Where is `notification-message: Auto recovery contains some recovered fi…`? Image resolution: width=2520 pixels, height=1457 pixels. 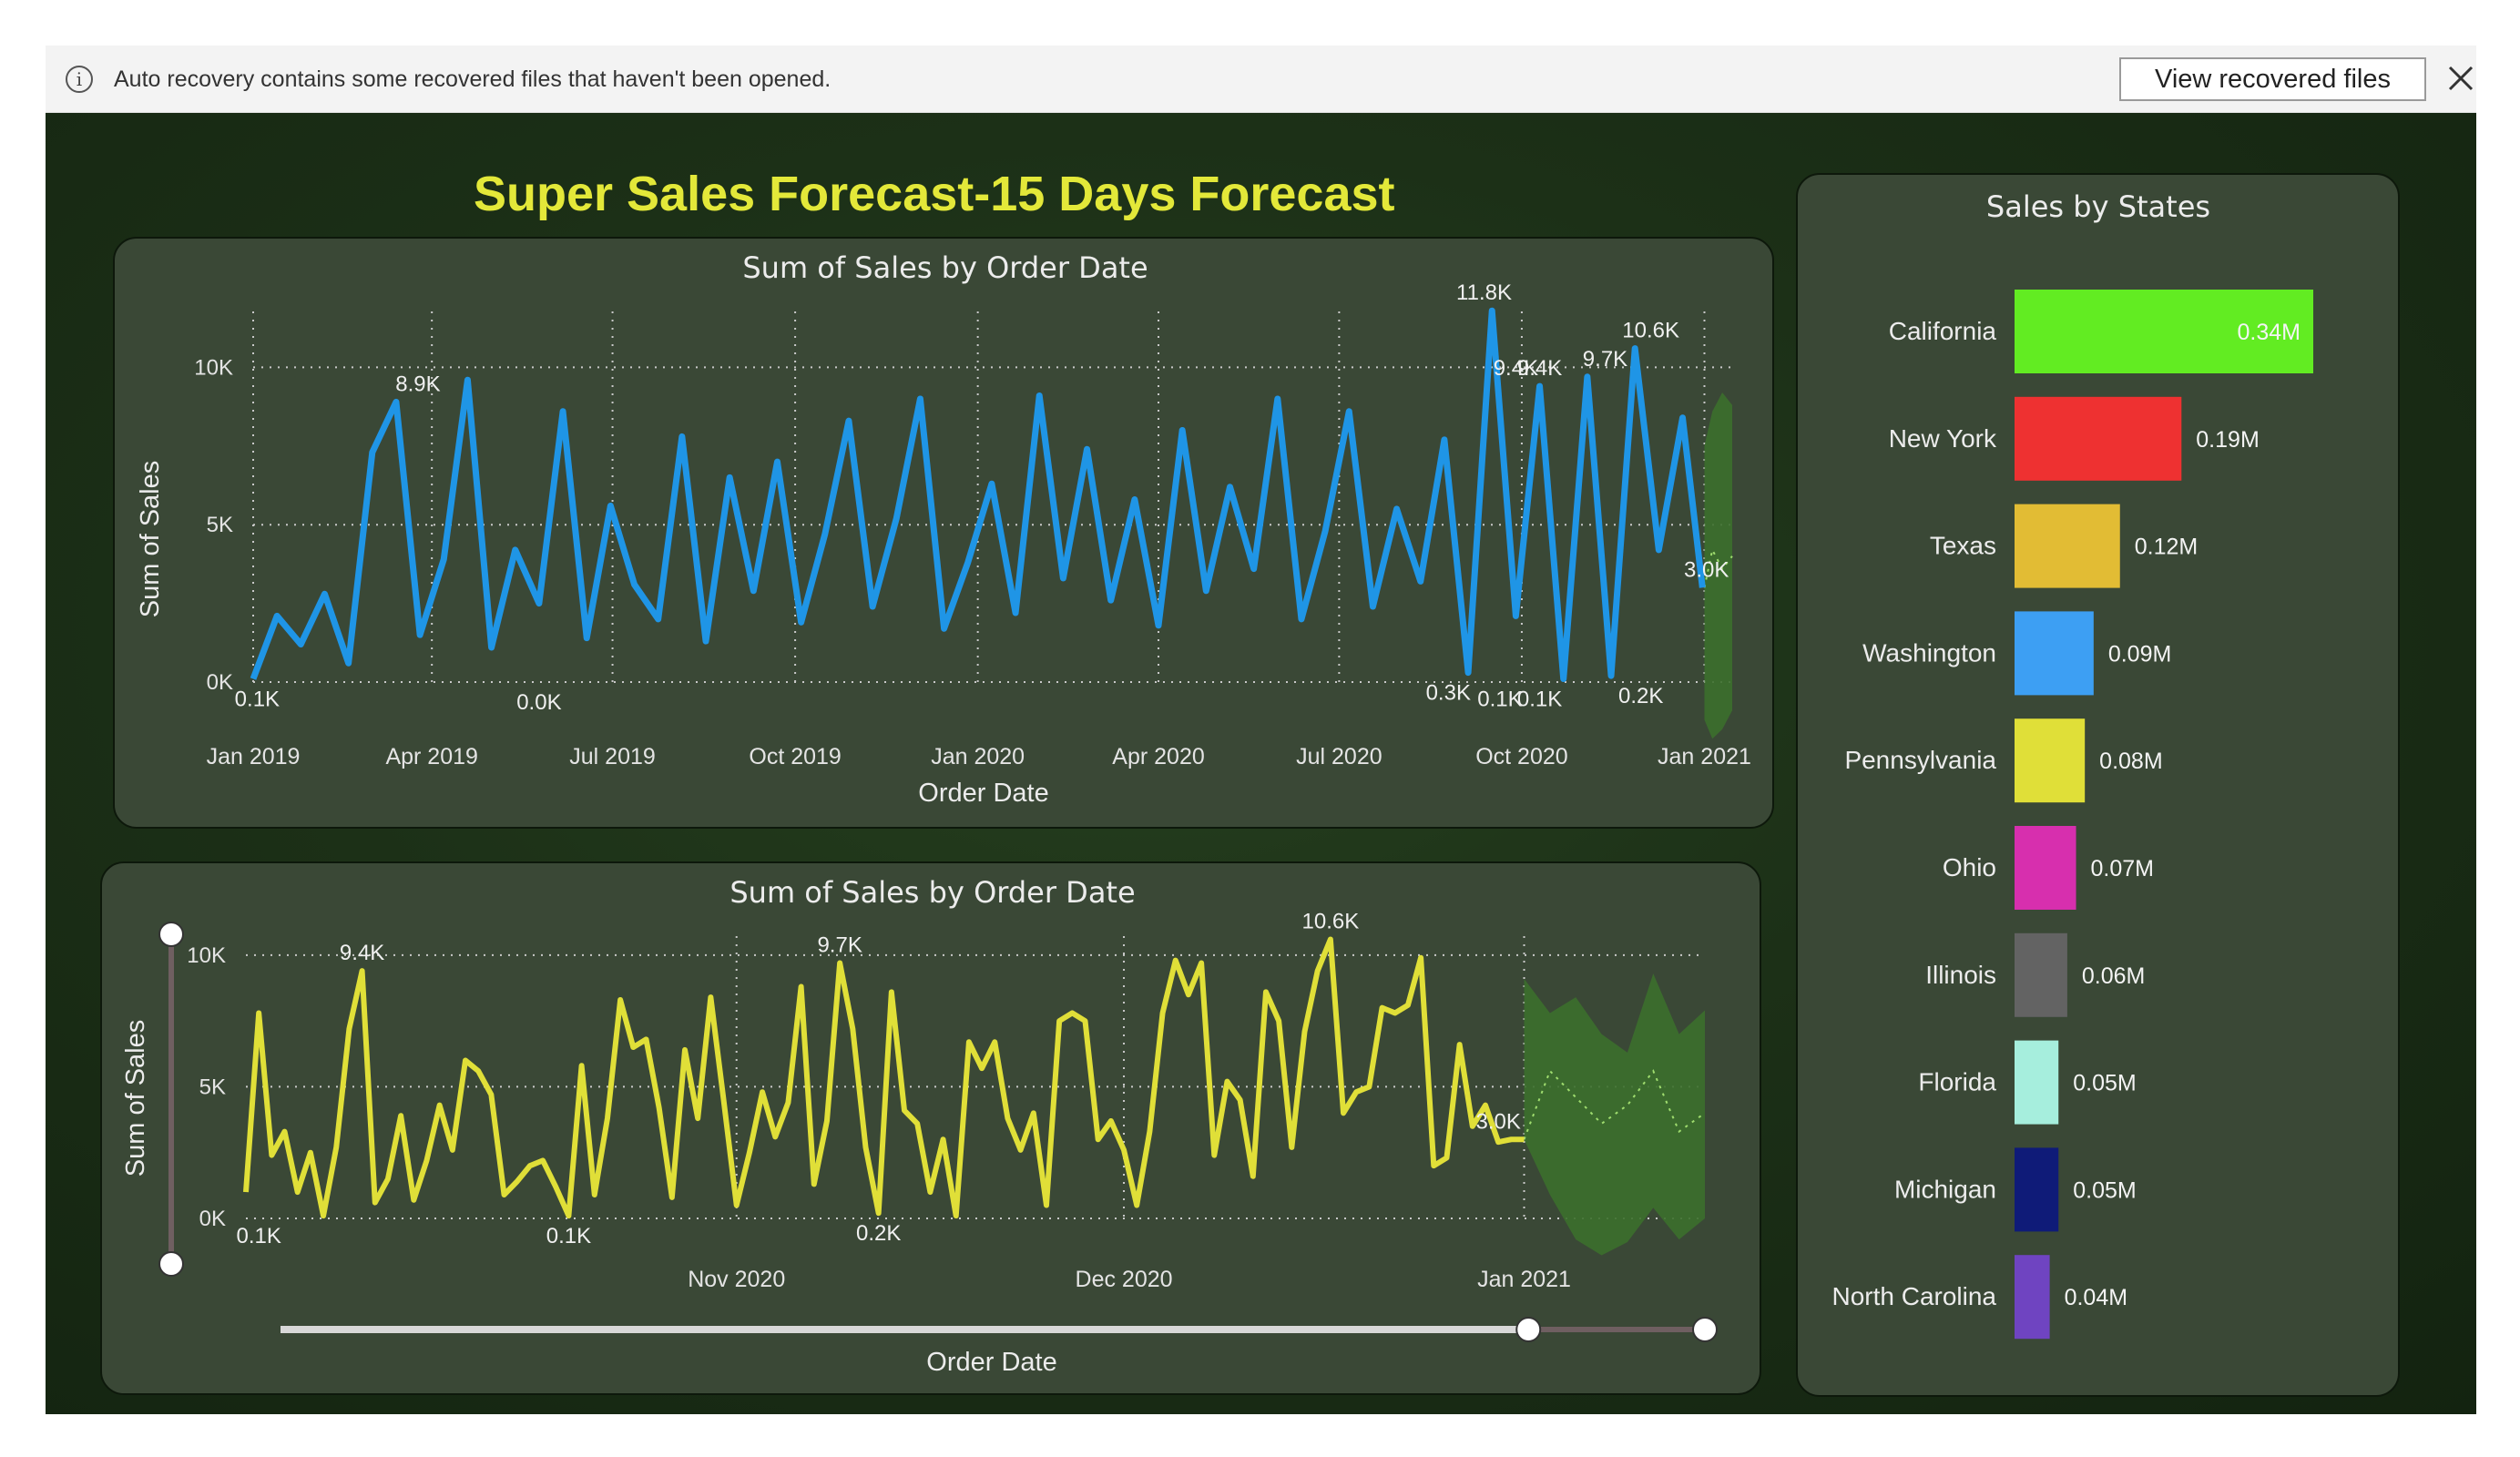 notification-message: Auto recovery contains some recovered fi… is located at coordinates (472, 79).